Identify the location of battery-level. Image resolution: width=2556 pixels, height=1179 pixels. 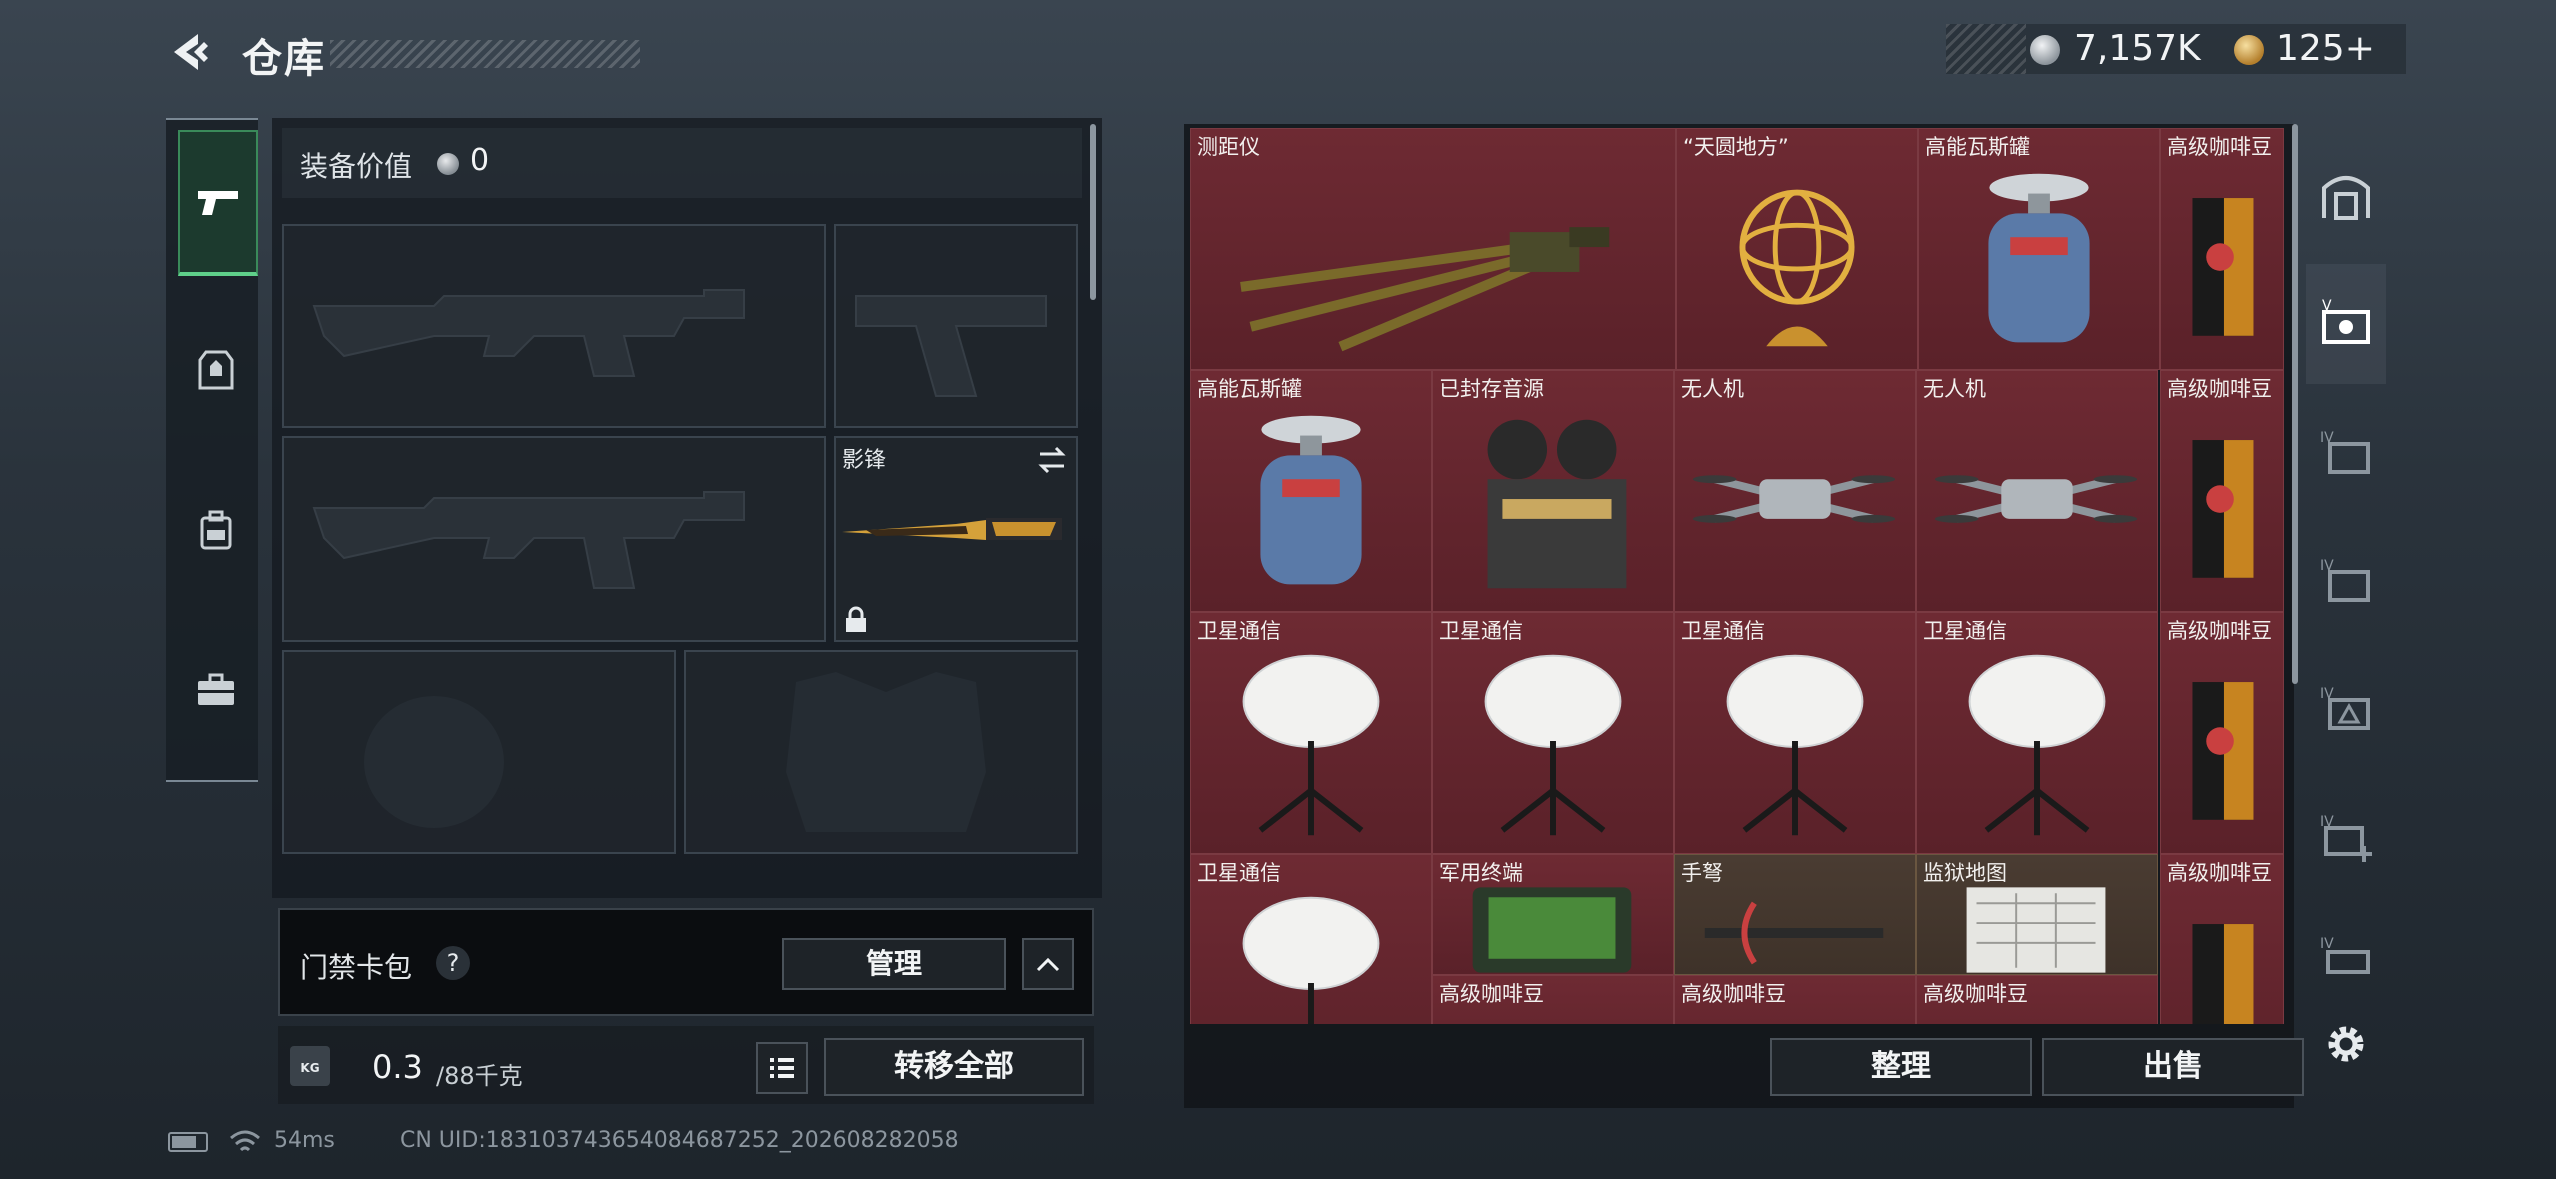
(184, 1142).